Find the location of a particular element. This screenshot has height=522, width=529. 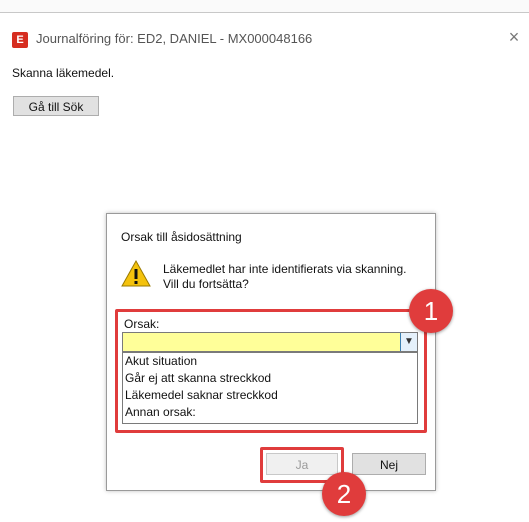

callout-badge-2: 2 is located at coordinates (344, 494).